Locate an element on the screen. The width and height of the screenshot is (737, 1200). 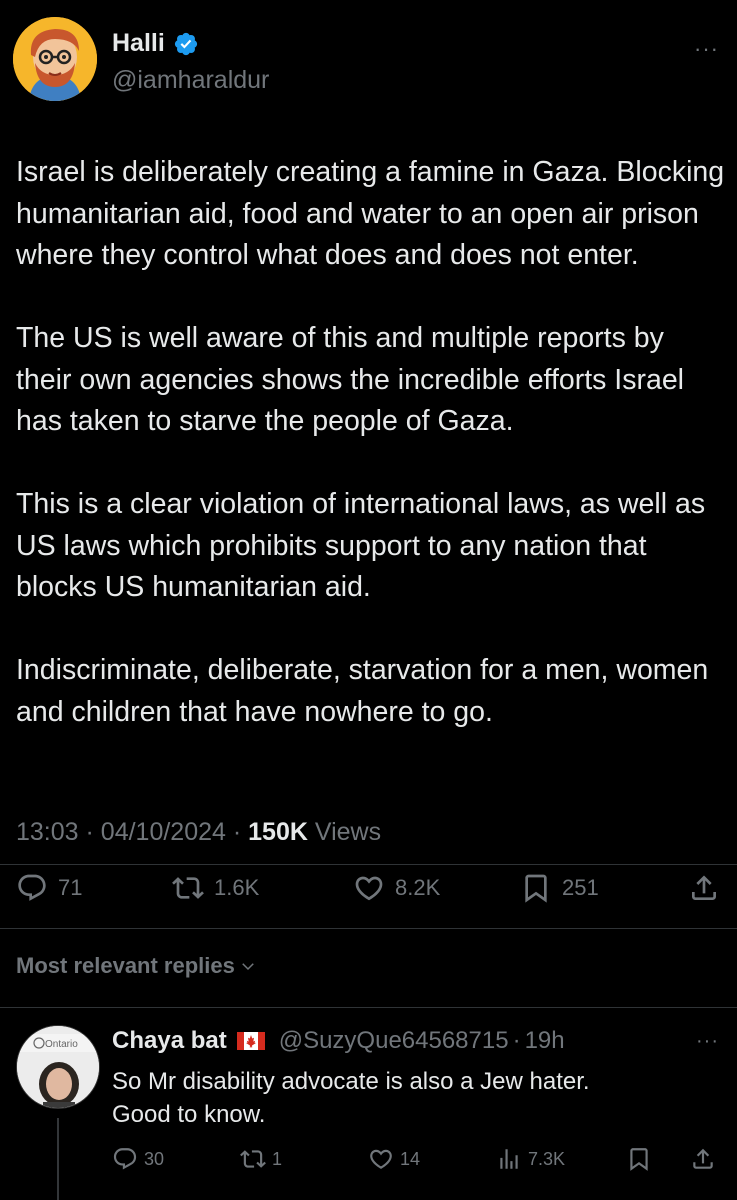
repost-button: 1.6K is located at coordinates (215, 888).